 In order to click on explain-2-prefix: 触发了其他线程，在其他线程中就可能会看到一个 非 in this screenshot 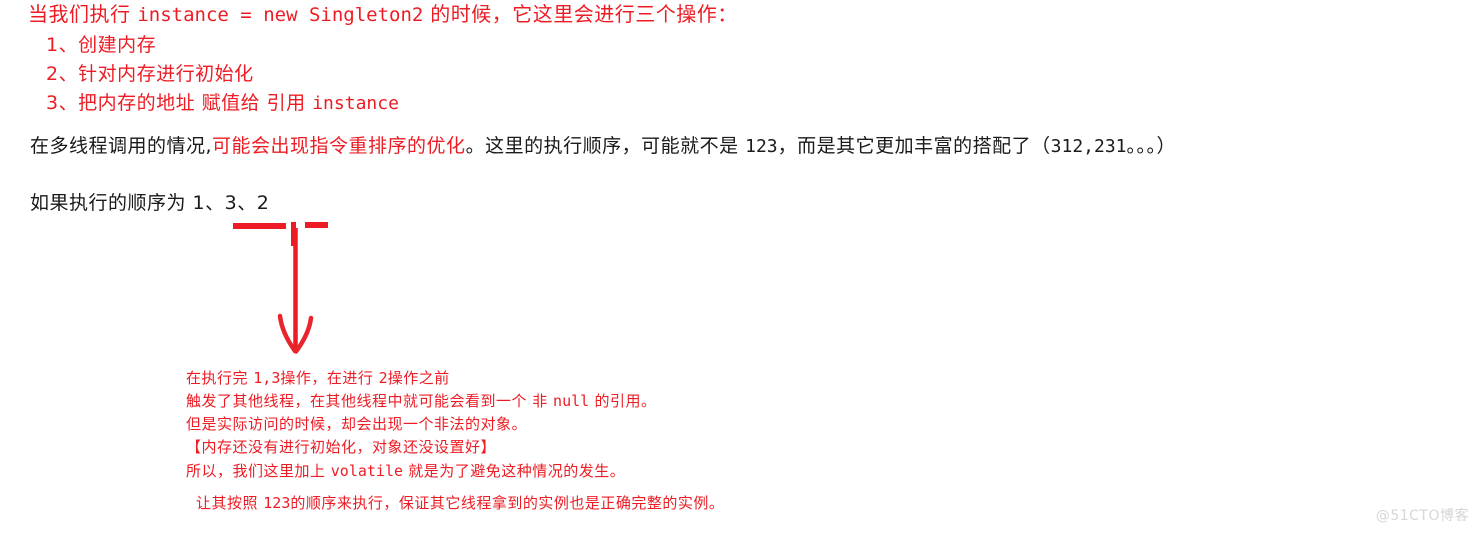, I will do `click(370, 401)`.